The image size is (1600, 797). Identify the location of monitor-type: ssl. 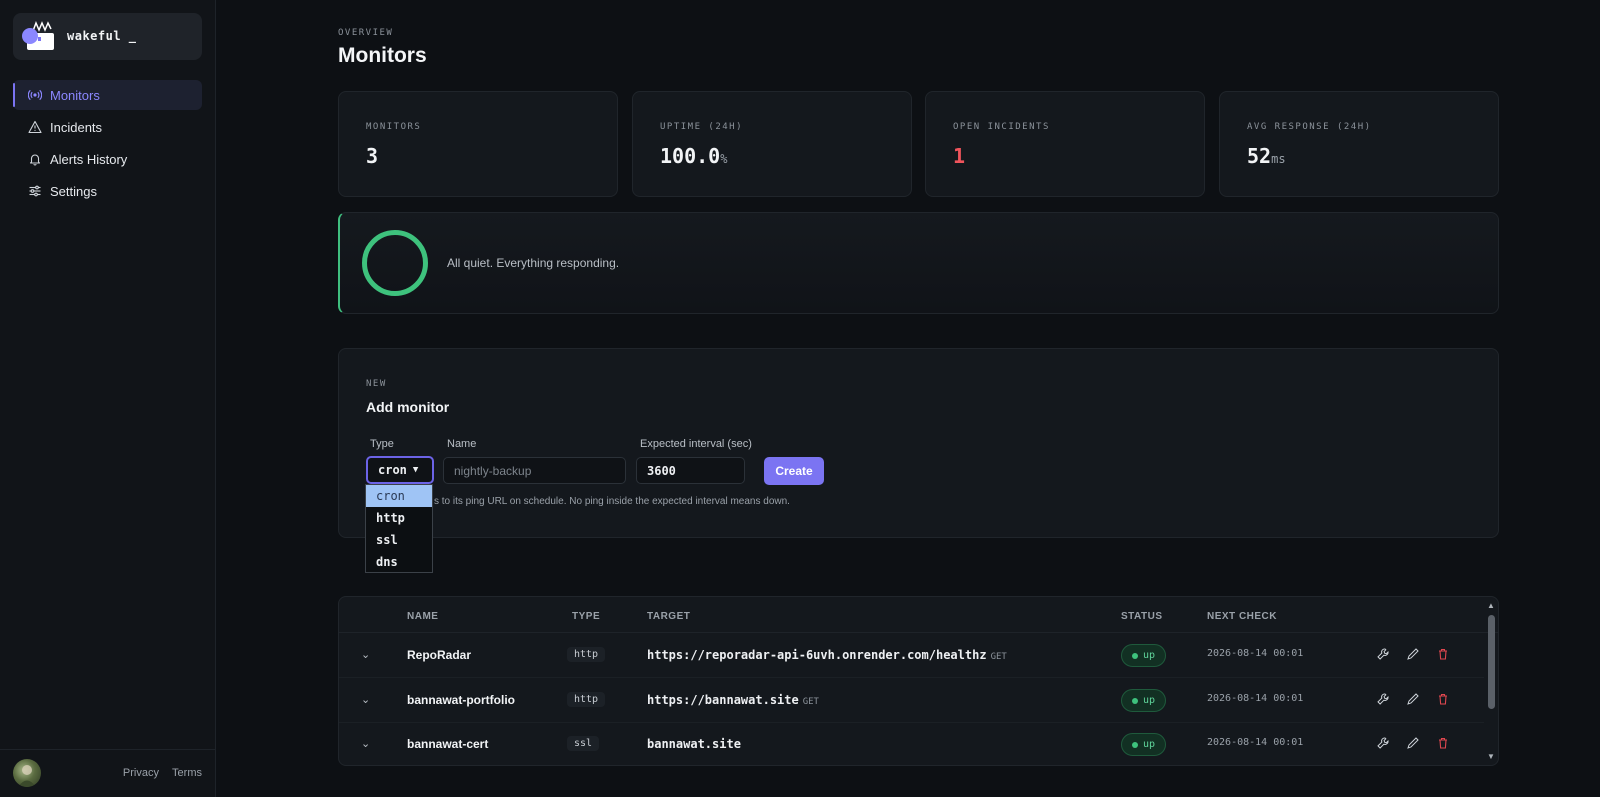
(583, 743).